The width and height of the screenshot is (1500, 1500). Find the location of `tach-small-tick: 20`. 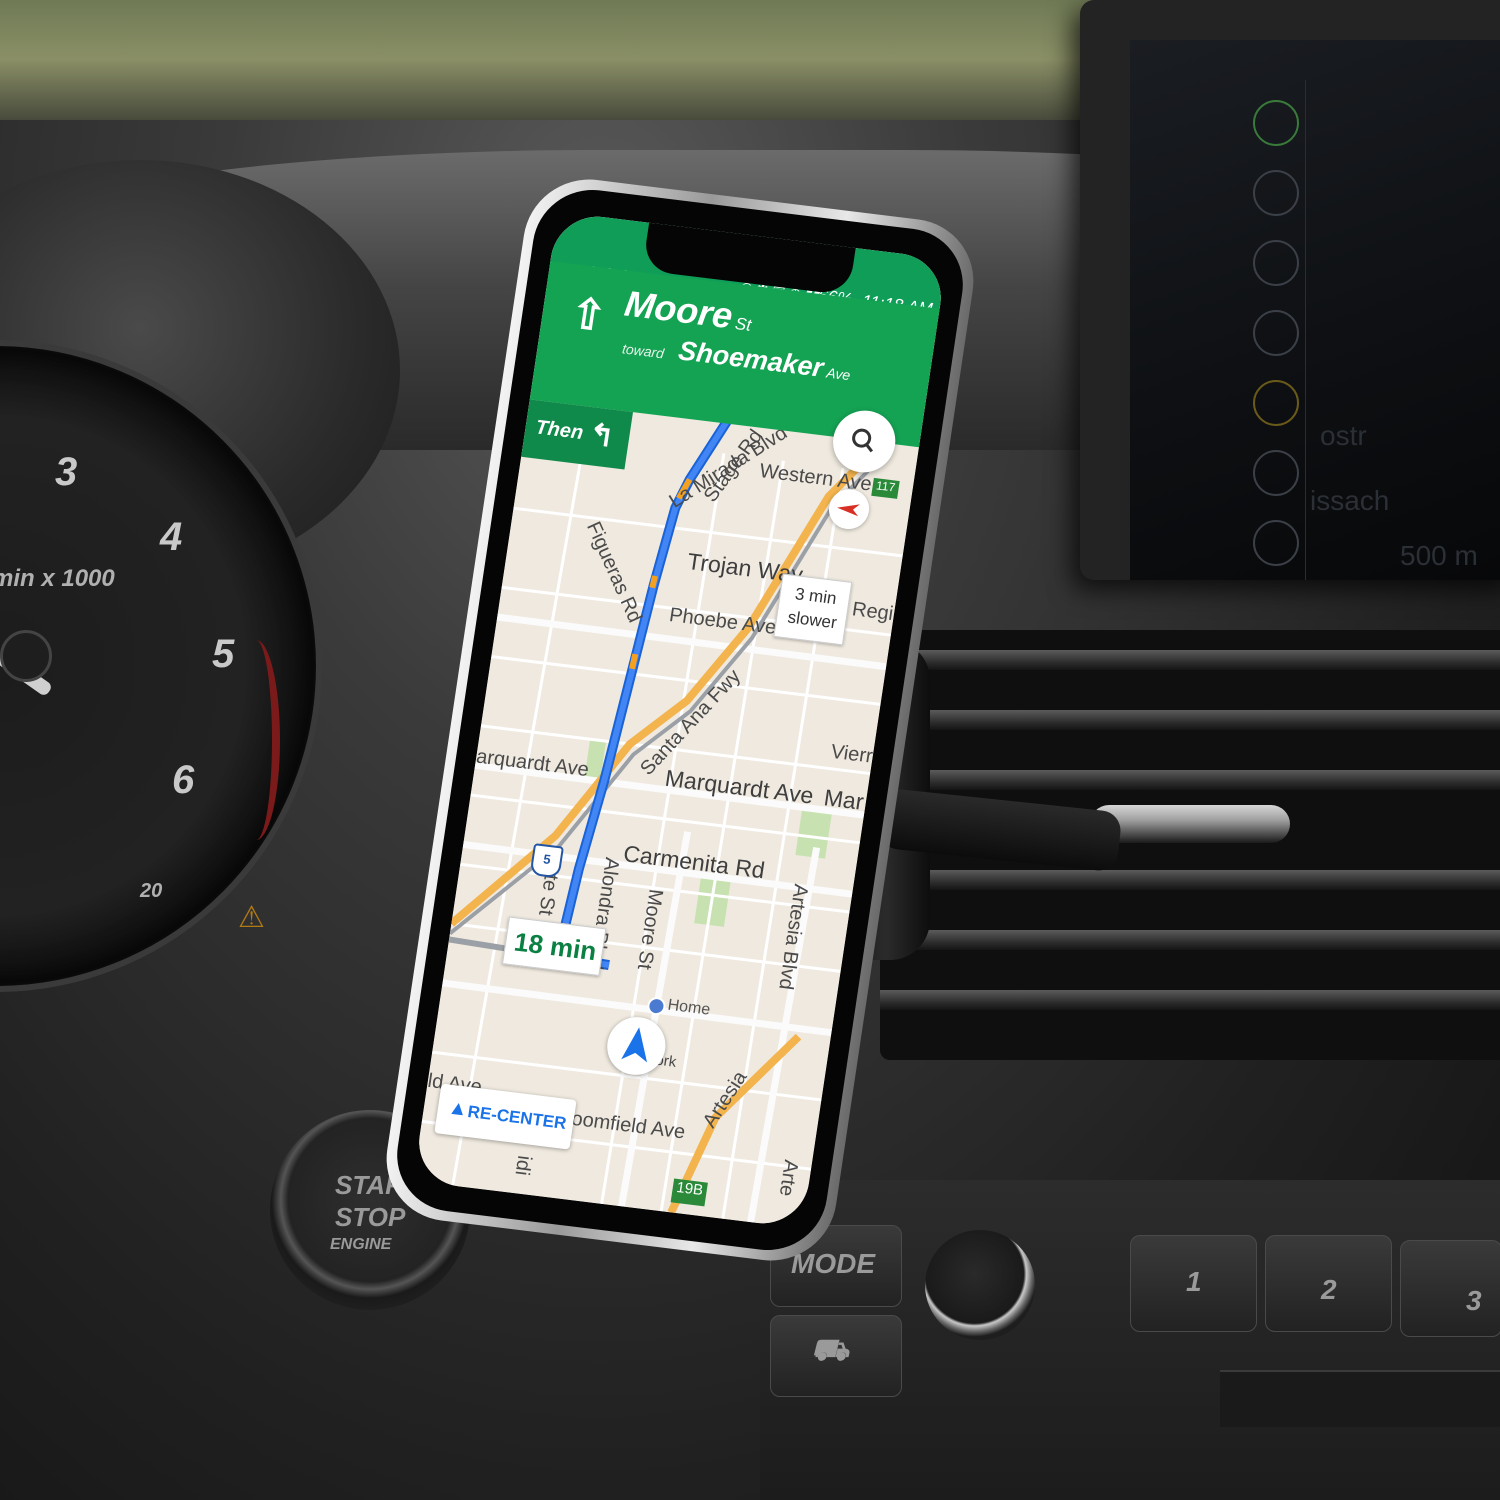

tach-small-tick: 20 is located at coordinates (151, 891).